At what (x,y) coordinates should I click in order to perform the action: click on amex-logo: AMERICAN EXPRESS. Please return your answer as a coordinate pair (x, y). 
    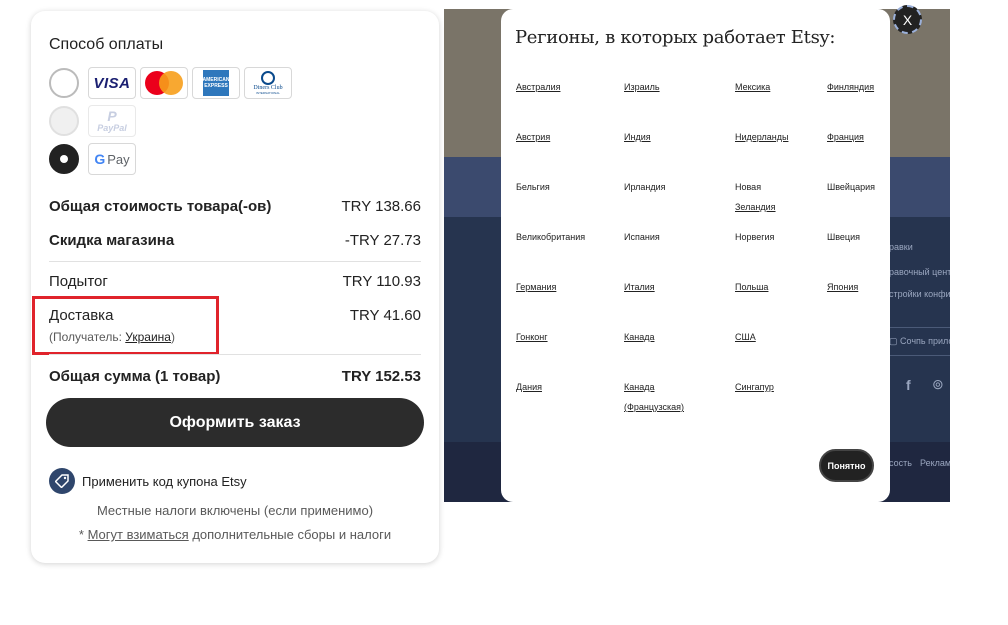
    Looking at the image, I should click on (216, 83).